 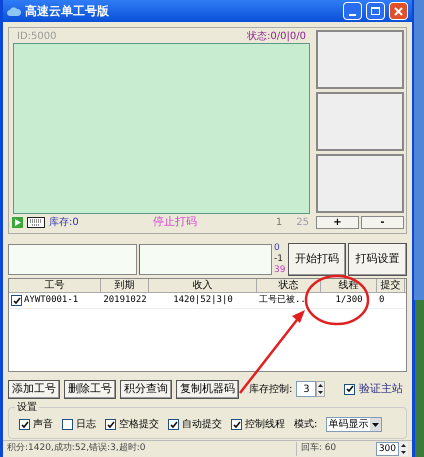 What do you see at coordinates (90, 389) in the screenshot?
I see `action-button: 删除工号` at bounding box center [90, 389].